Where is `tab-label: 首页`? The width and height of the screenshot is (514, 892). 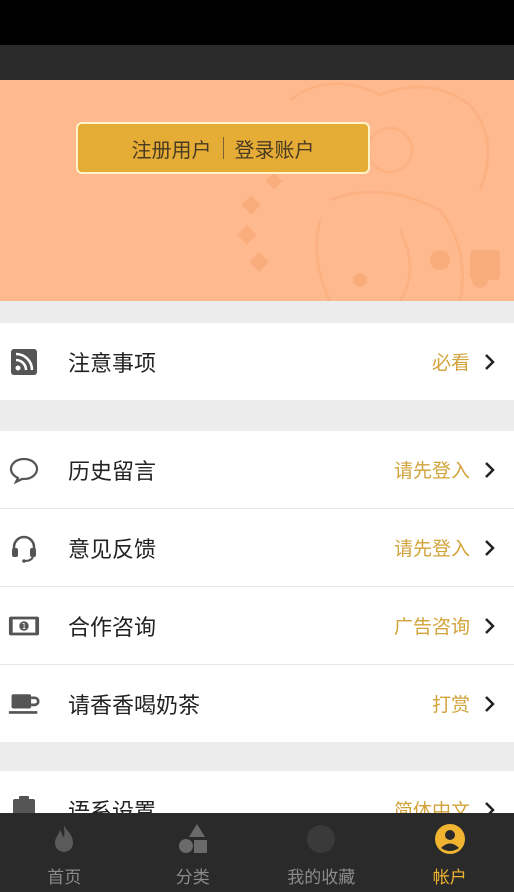 tab-label: 首页 is located at coordinates (64, 878).